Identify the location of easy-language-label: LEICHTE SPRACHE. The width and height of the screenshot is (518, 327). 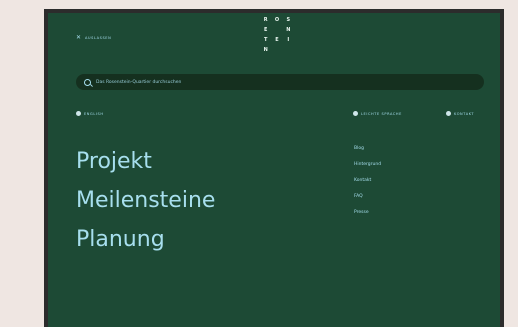
(381, 113).